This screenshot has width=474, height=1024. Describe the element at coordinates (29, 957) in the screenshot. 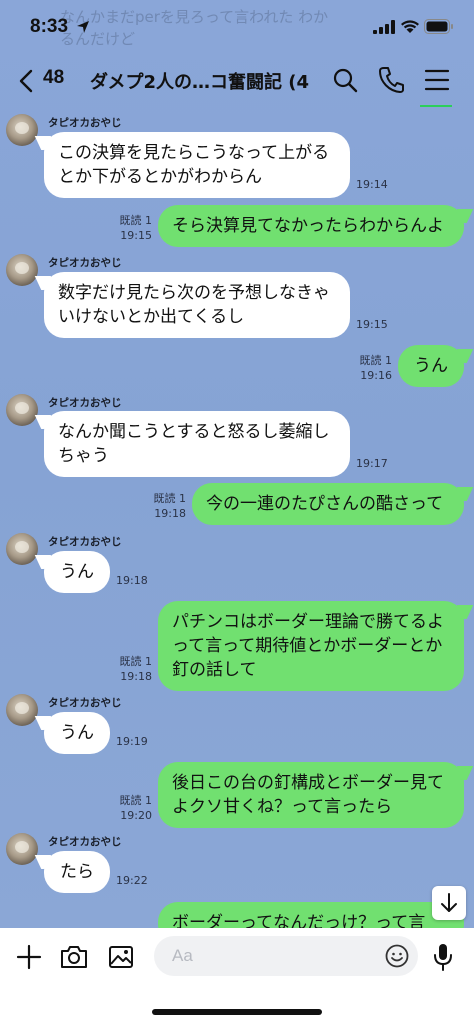

I see `plus-icon` at that location.